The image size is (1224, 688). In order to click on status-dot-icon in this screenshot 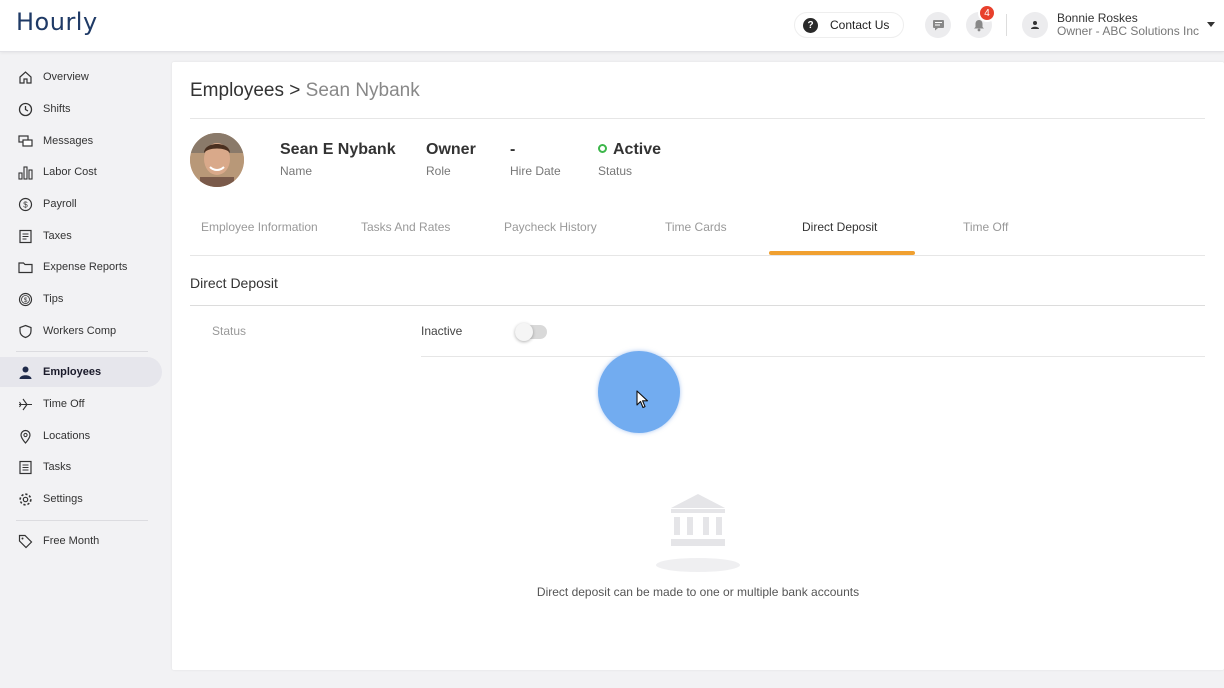, I will do `click(602, 148)`.